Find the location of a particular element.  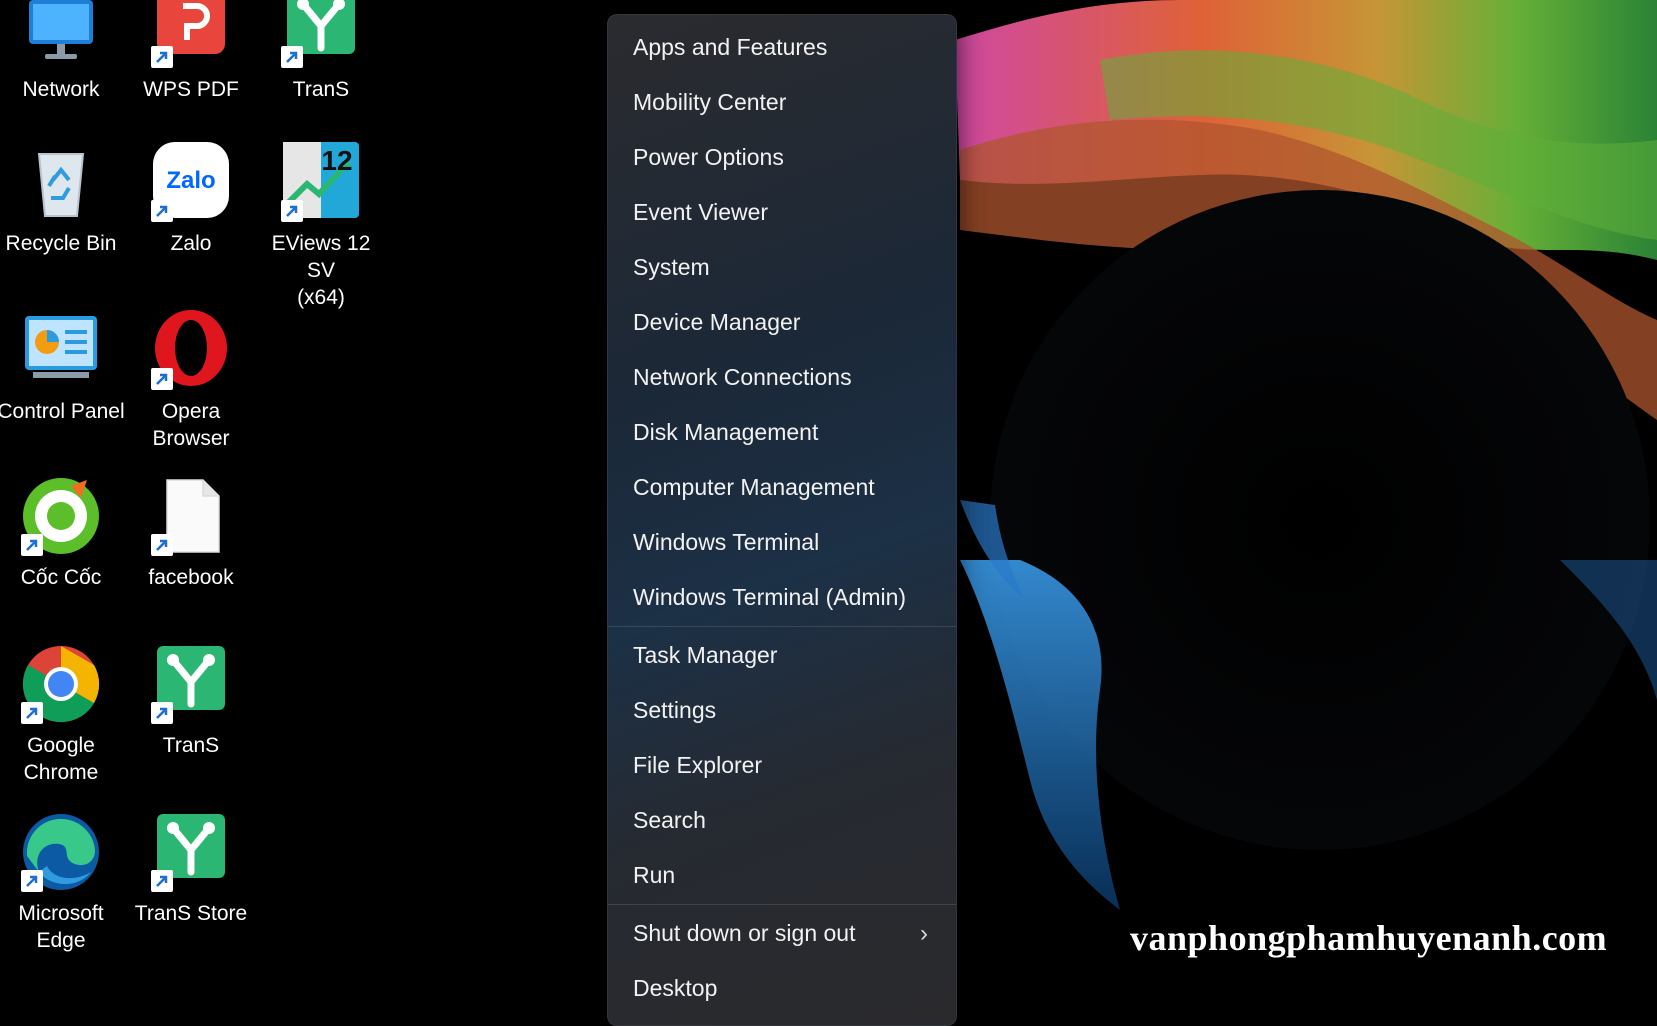

desktop-icon-network: Network is located at coordinates (63, 51).